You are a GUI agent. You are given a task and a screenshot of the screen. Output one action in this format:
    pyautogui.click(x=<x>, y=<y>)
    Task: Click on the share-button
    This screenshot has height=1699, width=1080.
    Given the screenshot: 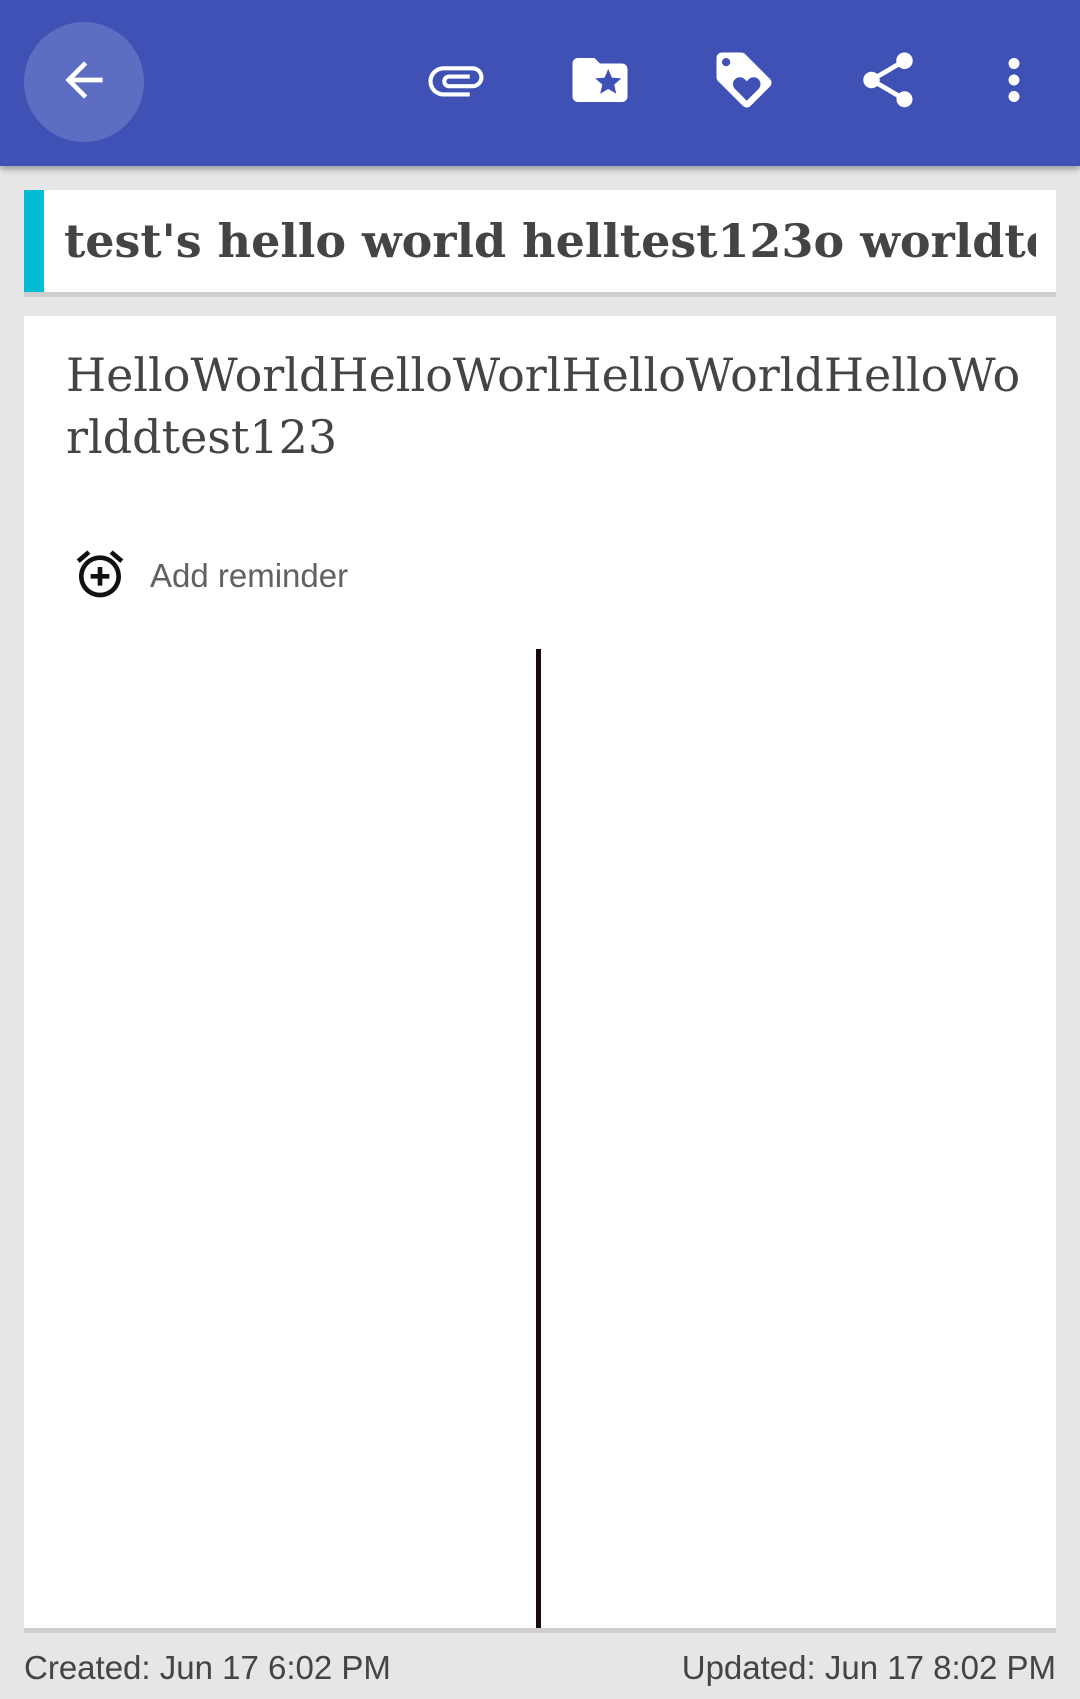 What is the action you would take?
    pyautogui.click(x=888, y=82)
    